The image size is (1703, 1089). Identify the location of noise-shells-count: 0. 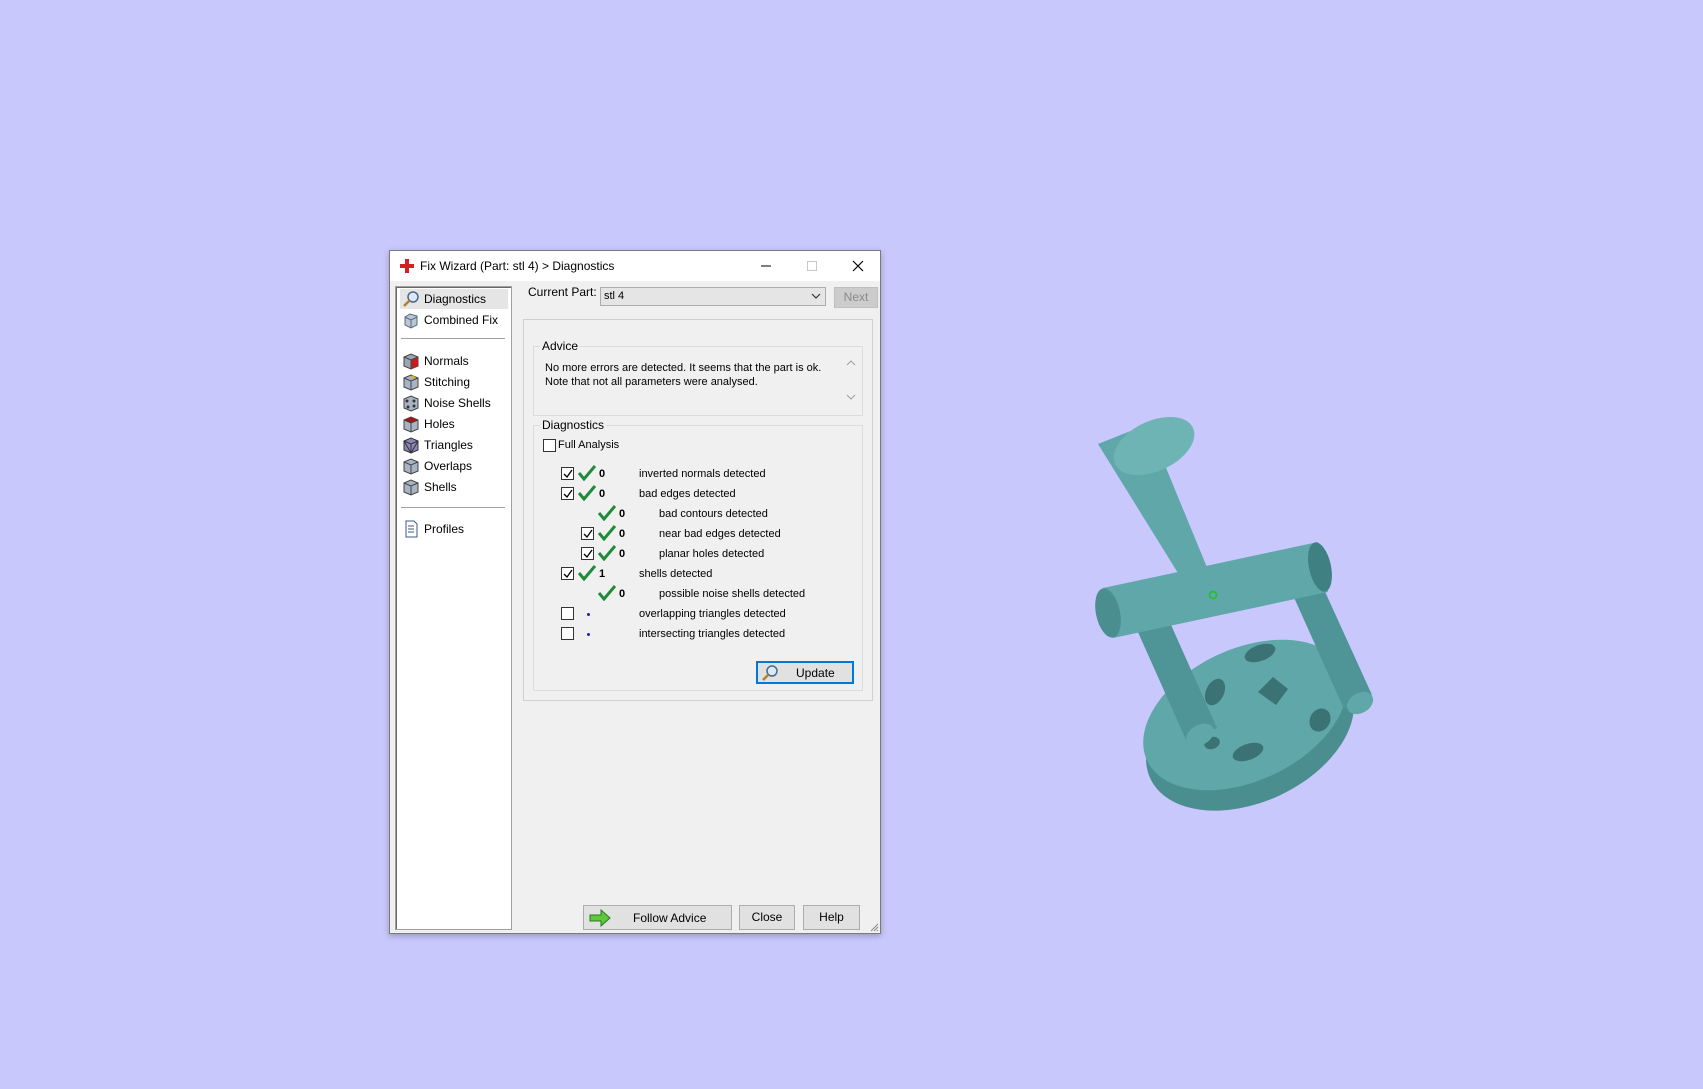
(622, 594).